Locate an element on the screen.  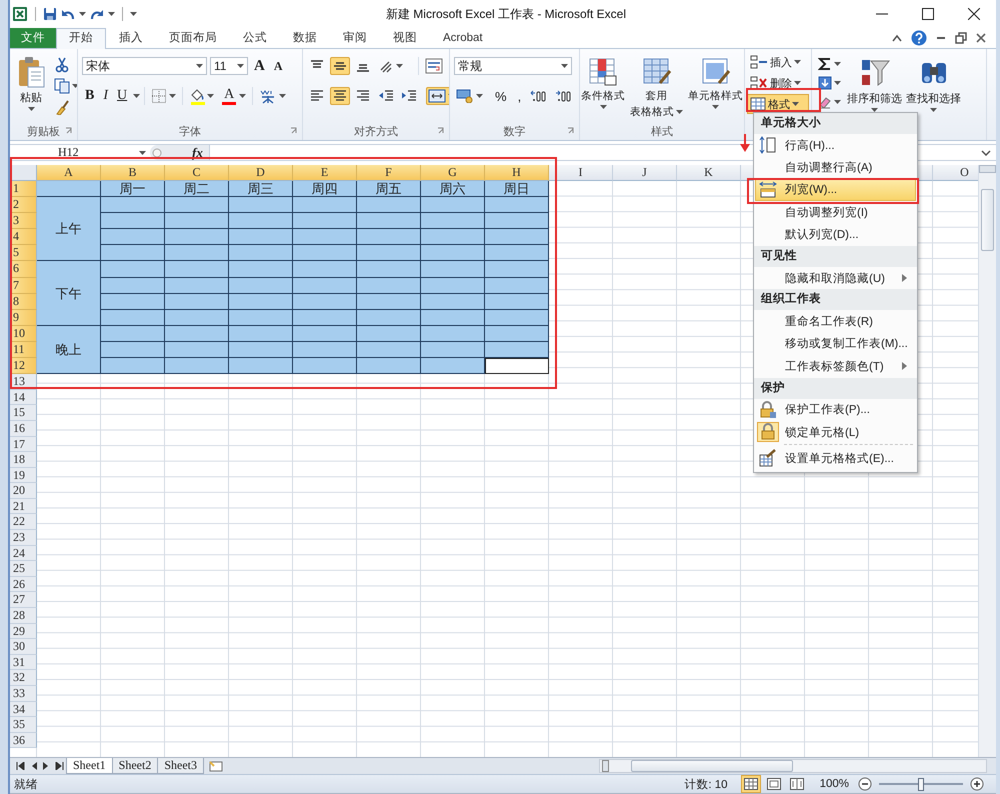
table-cell: 周六 is located at coordinates (453, 189).